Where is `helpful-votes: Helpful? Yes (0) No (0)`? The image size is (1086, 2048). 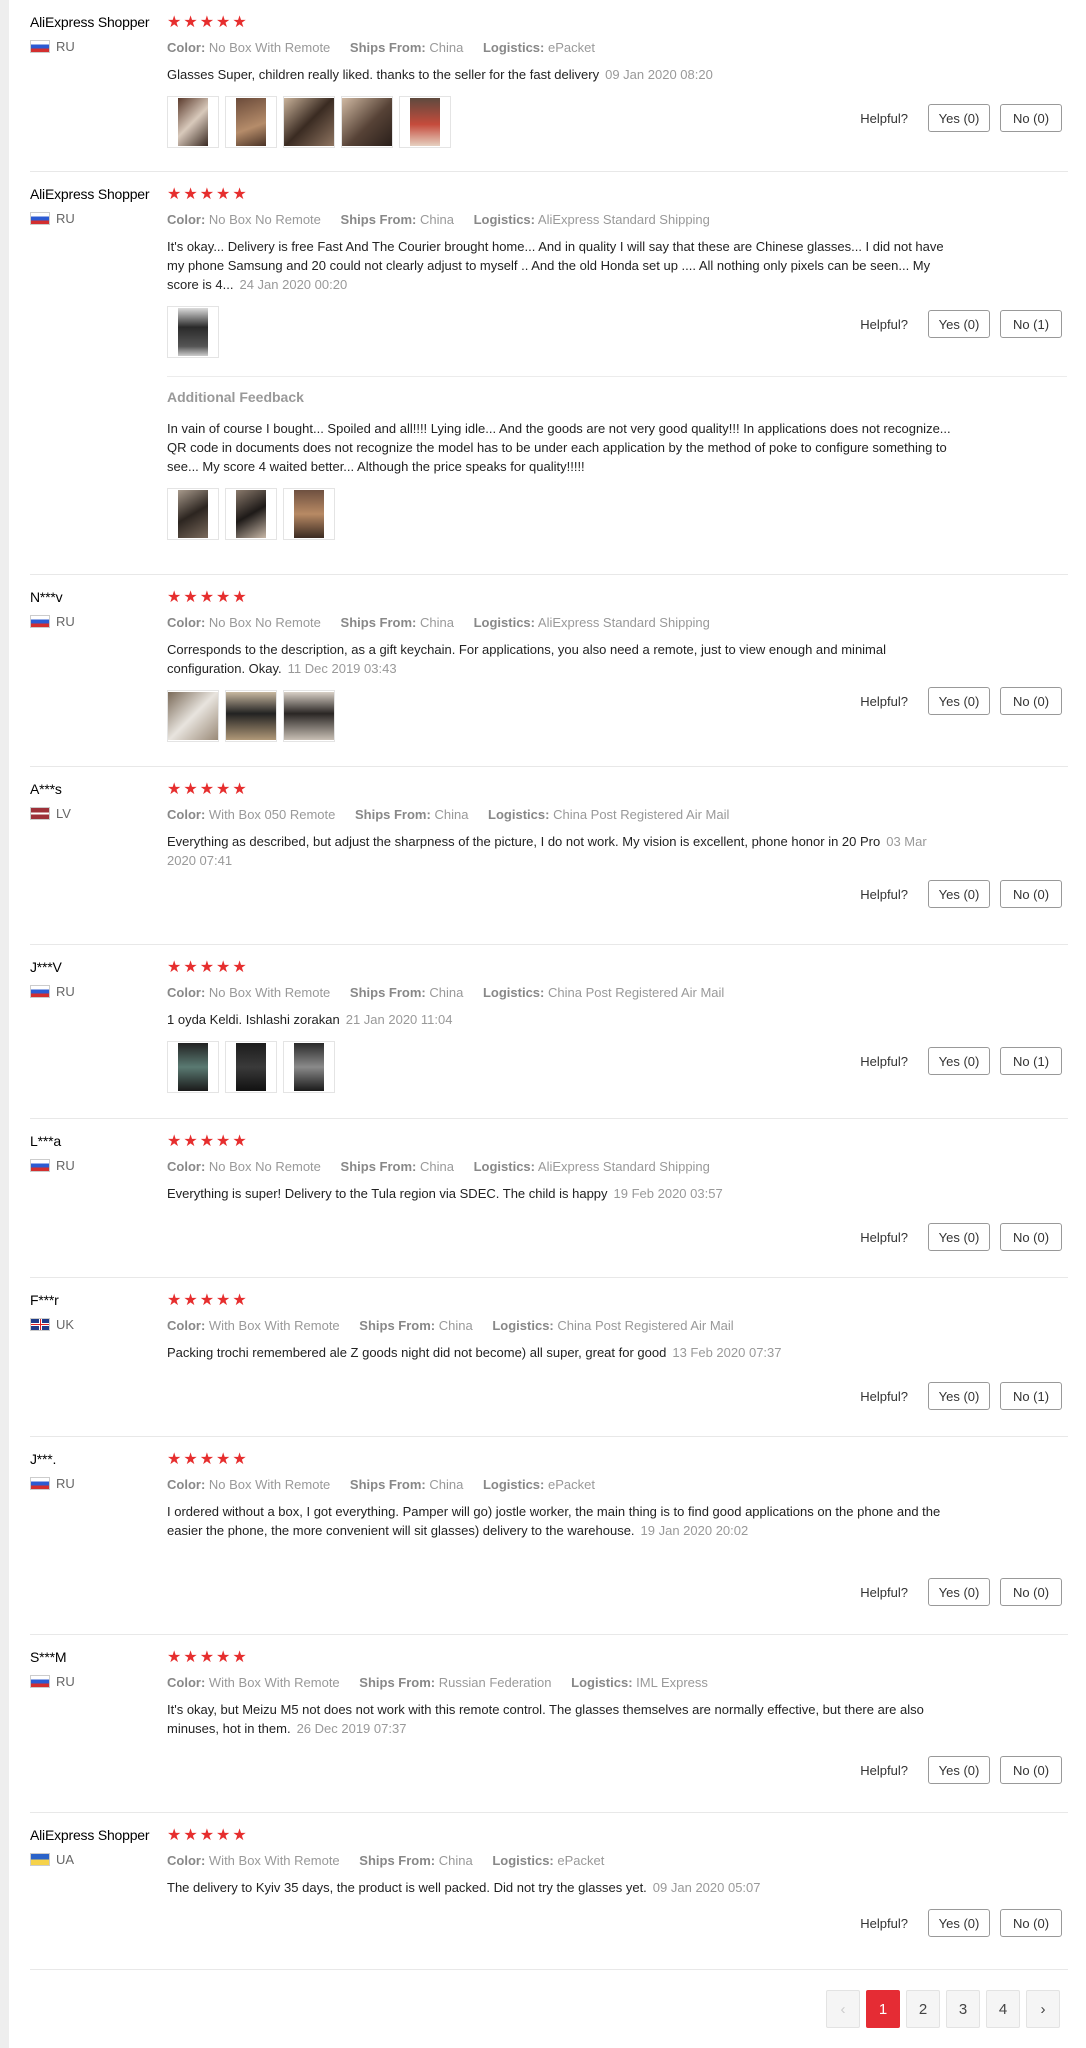
helpful-votes: Helpful? Yes (0) No (0) is located at coordinates (961, 1592).